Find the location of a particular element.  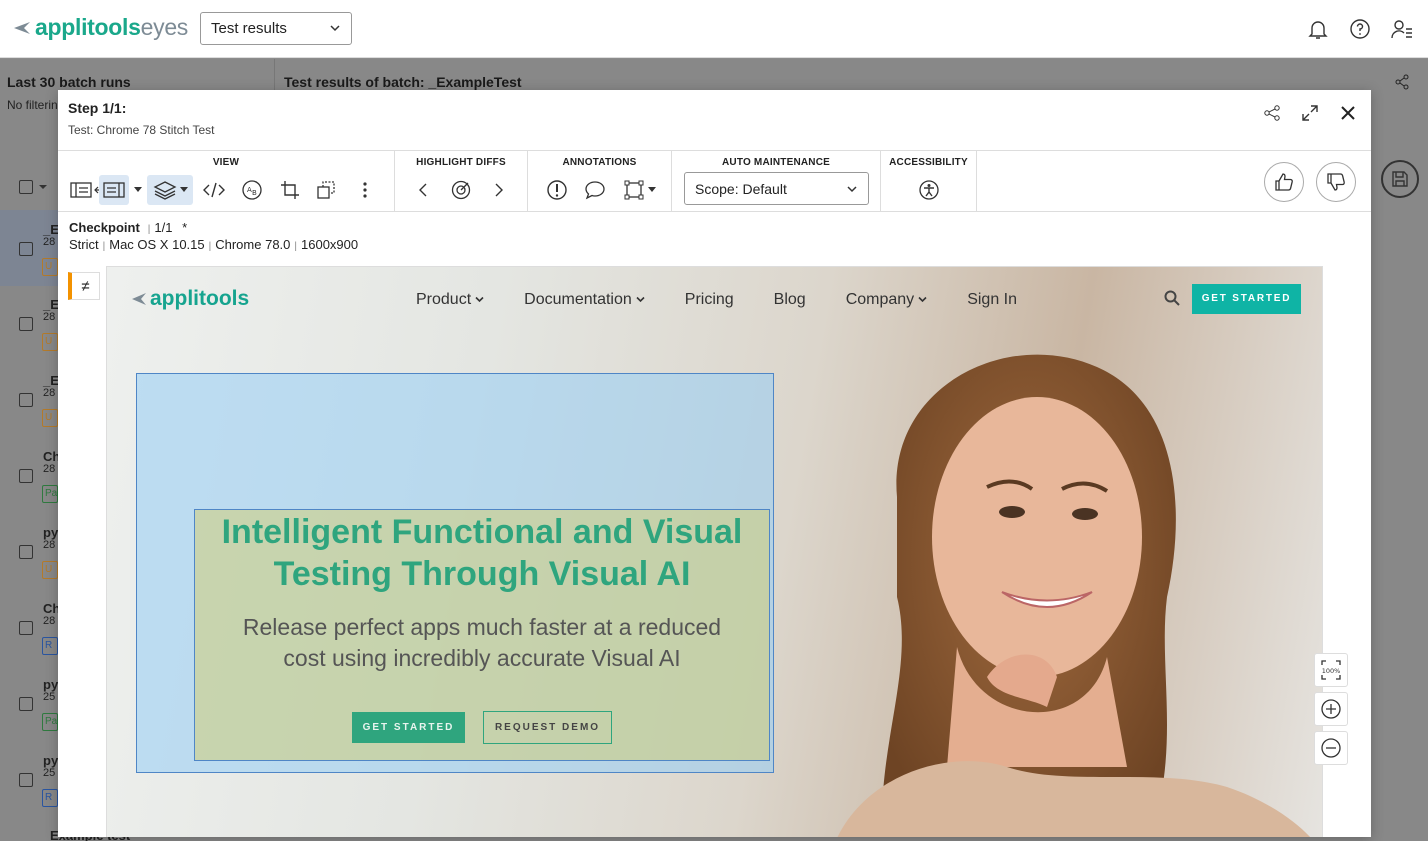

baseline-panel-icon is located at coordinates (81, 190).